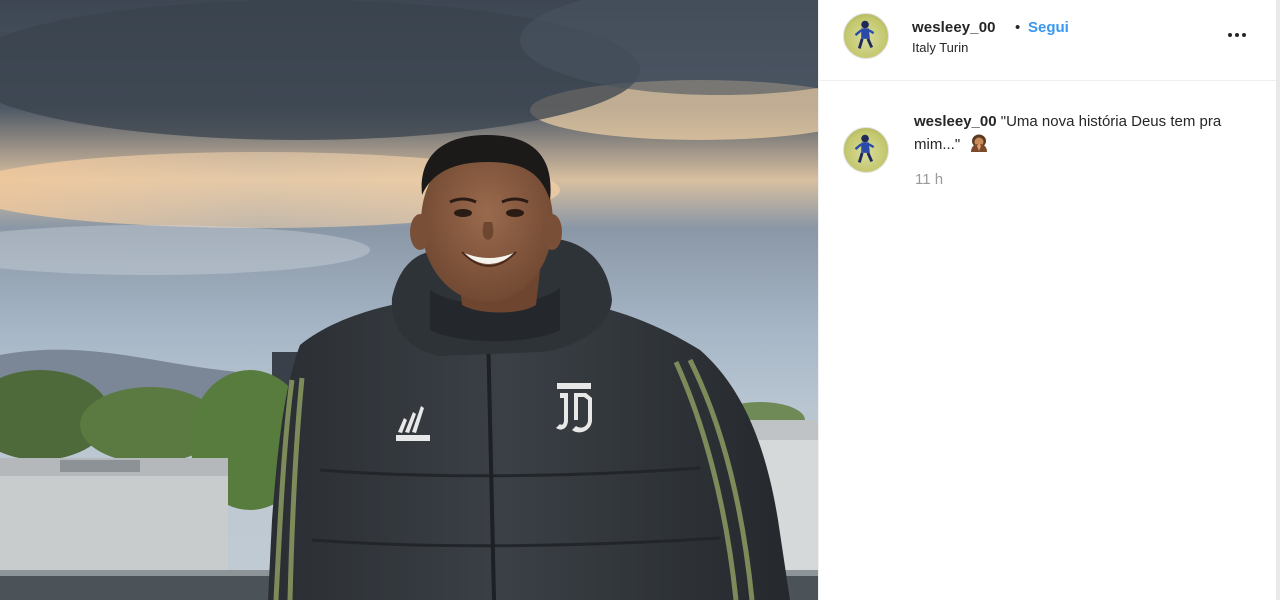 This screenshot has width=1280, height=600. What do you see at coordinates (1047, 40) in the screenshot?
I see `post-header: wesleey_00 • Segui Italy Turin` at bounding box center [1047, 40].